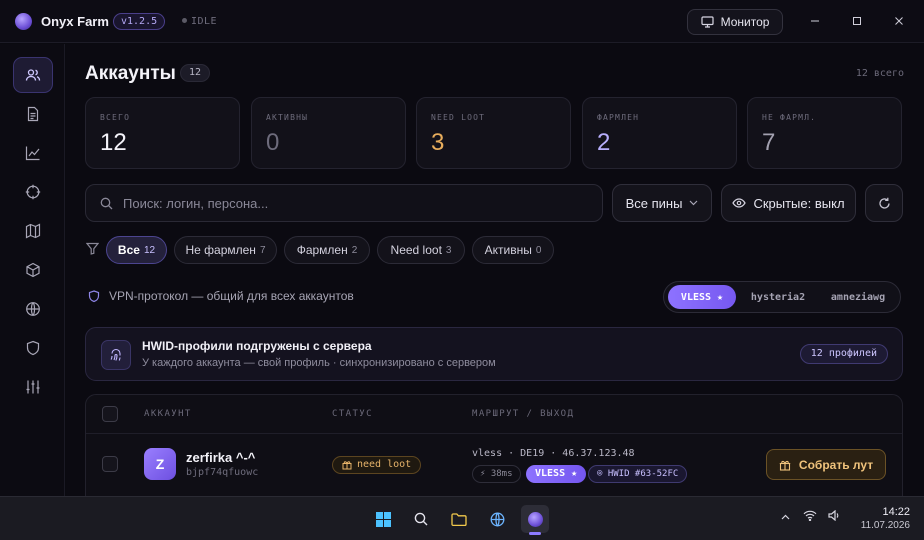 The width and height of the screenshot is (924, 540). I want to click on filter-chip-active: Активны 0, so click(513, 250).